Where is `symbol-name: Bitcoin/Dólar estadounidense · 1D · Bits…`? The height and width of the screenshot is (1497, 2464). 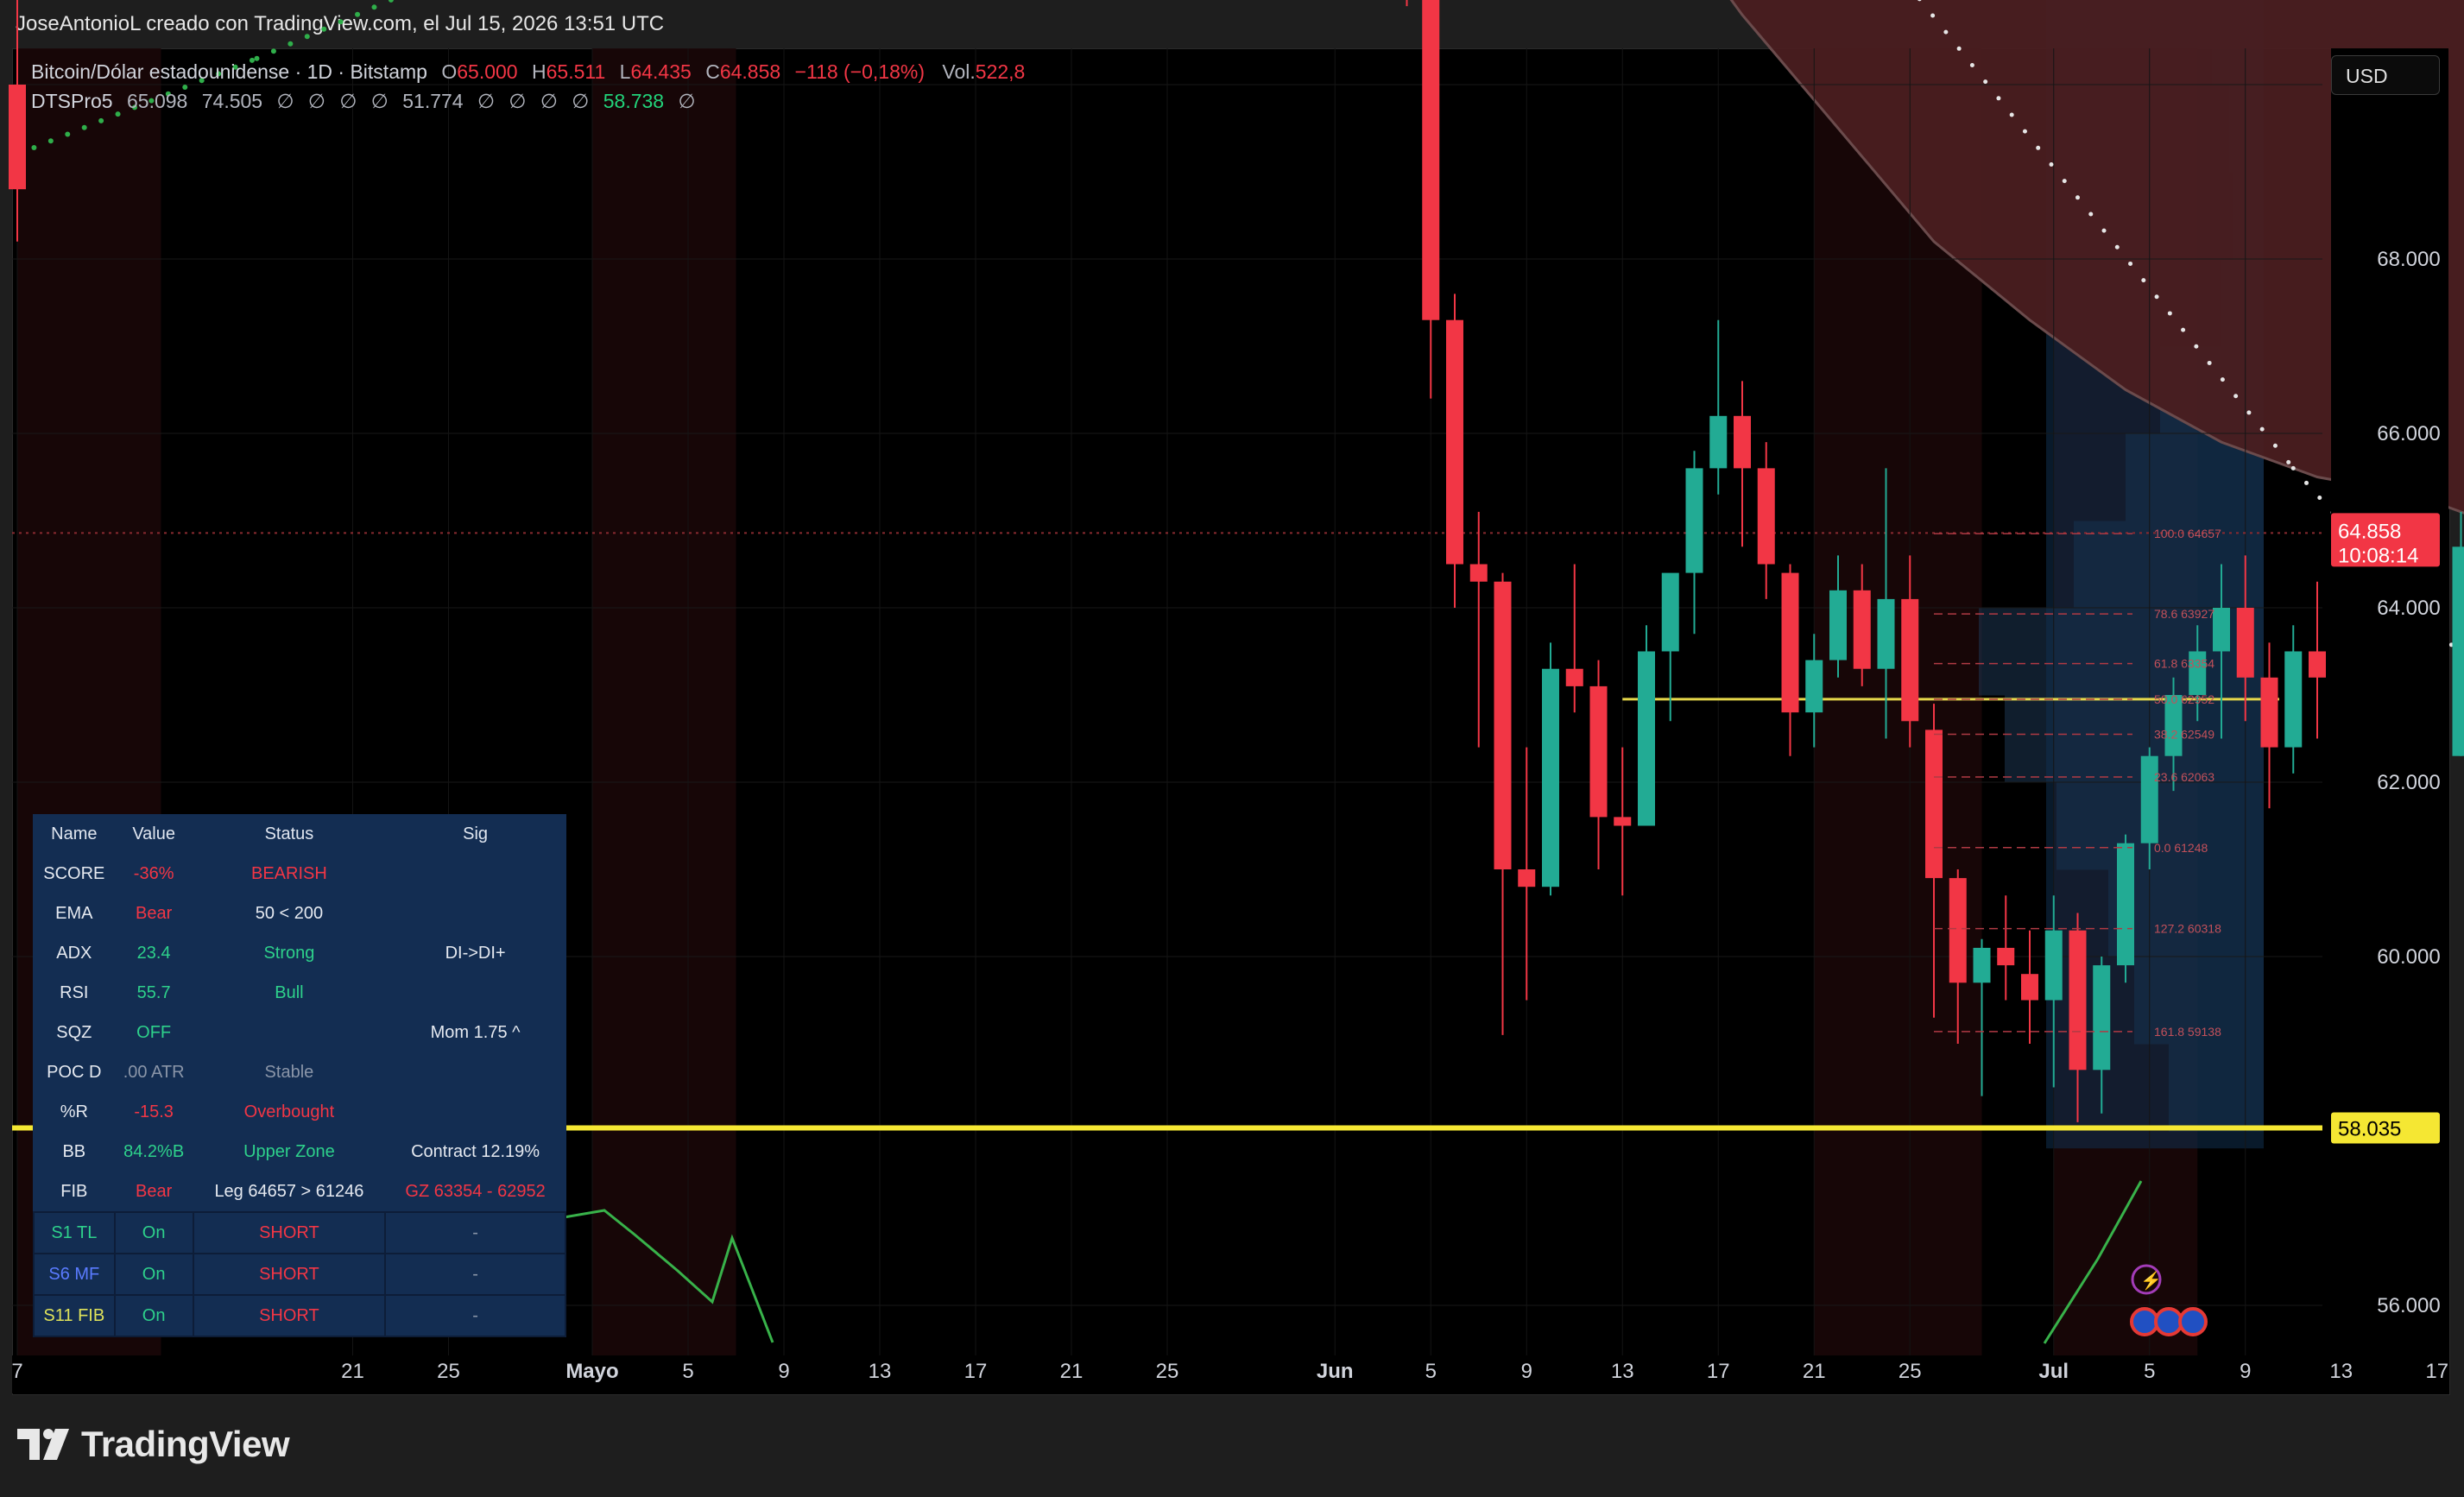
symbol-name: Bitcoin/Dólar estadounidense · 1D · Bits… is located at coordinates (229, 71).